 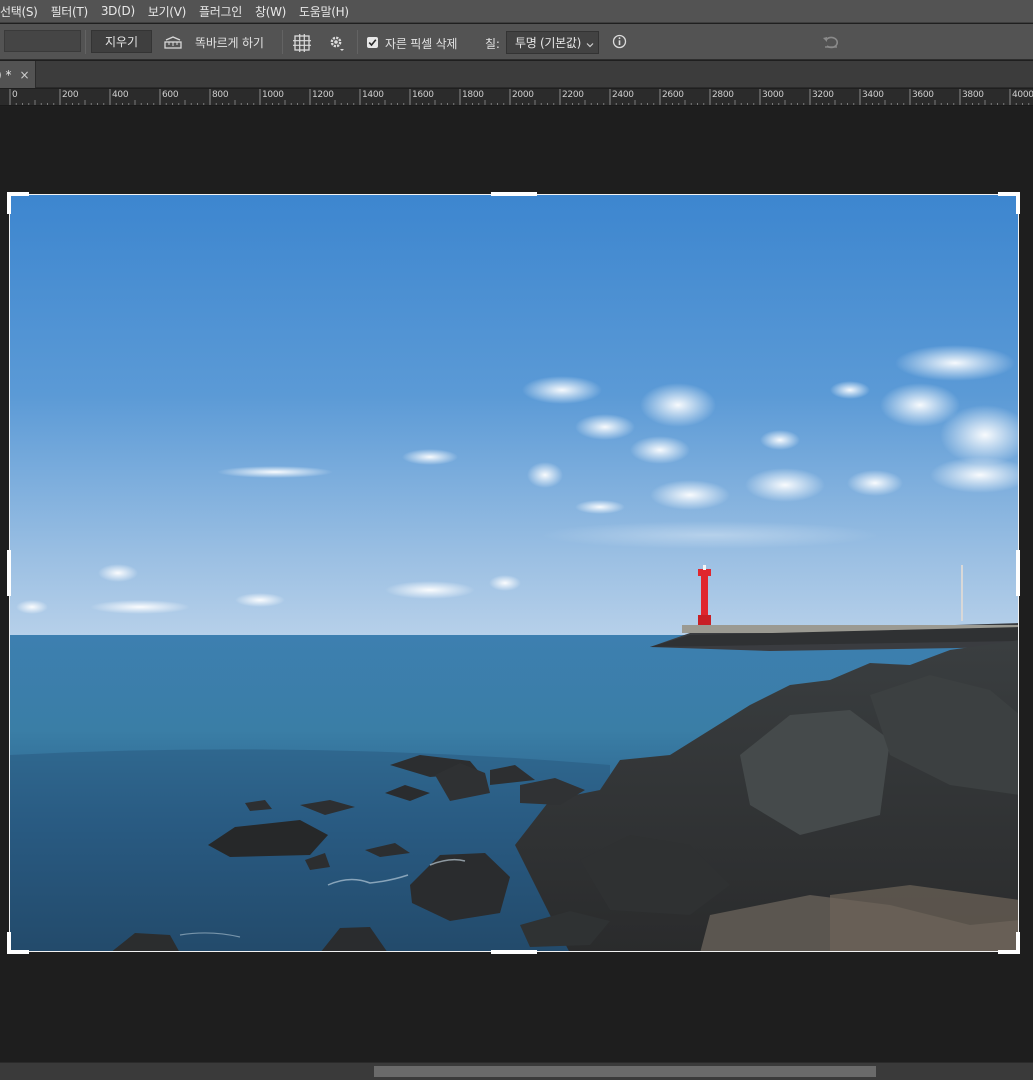 I want to click on reset-icon, so click(x=831, y=42).